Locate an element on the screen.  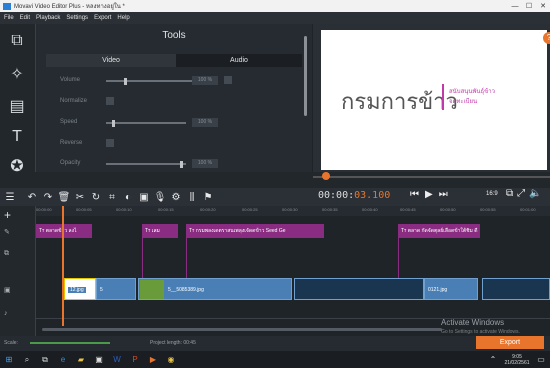
transitions-icon: ▤ is located at coordinates (17, 107).